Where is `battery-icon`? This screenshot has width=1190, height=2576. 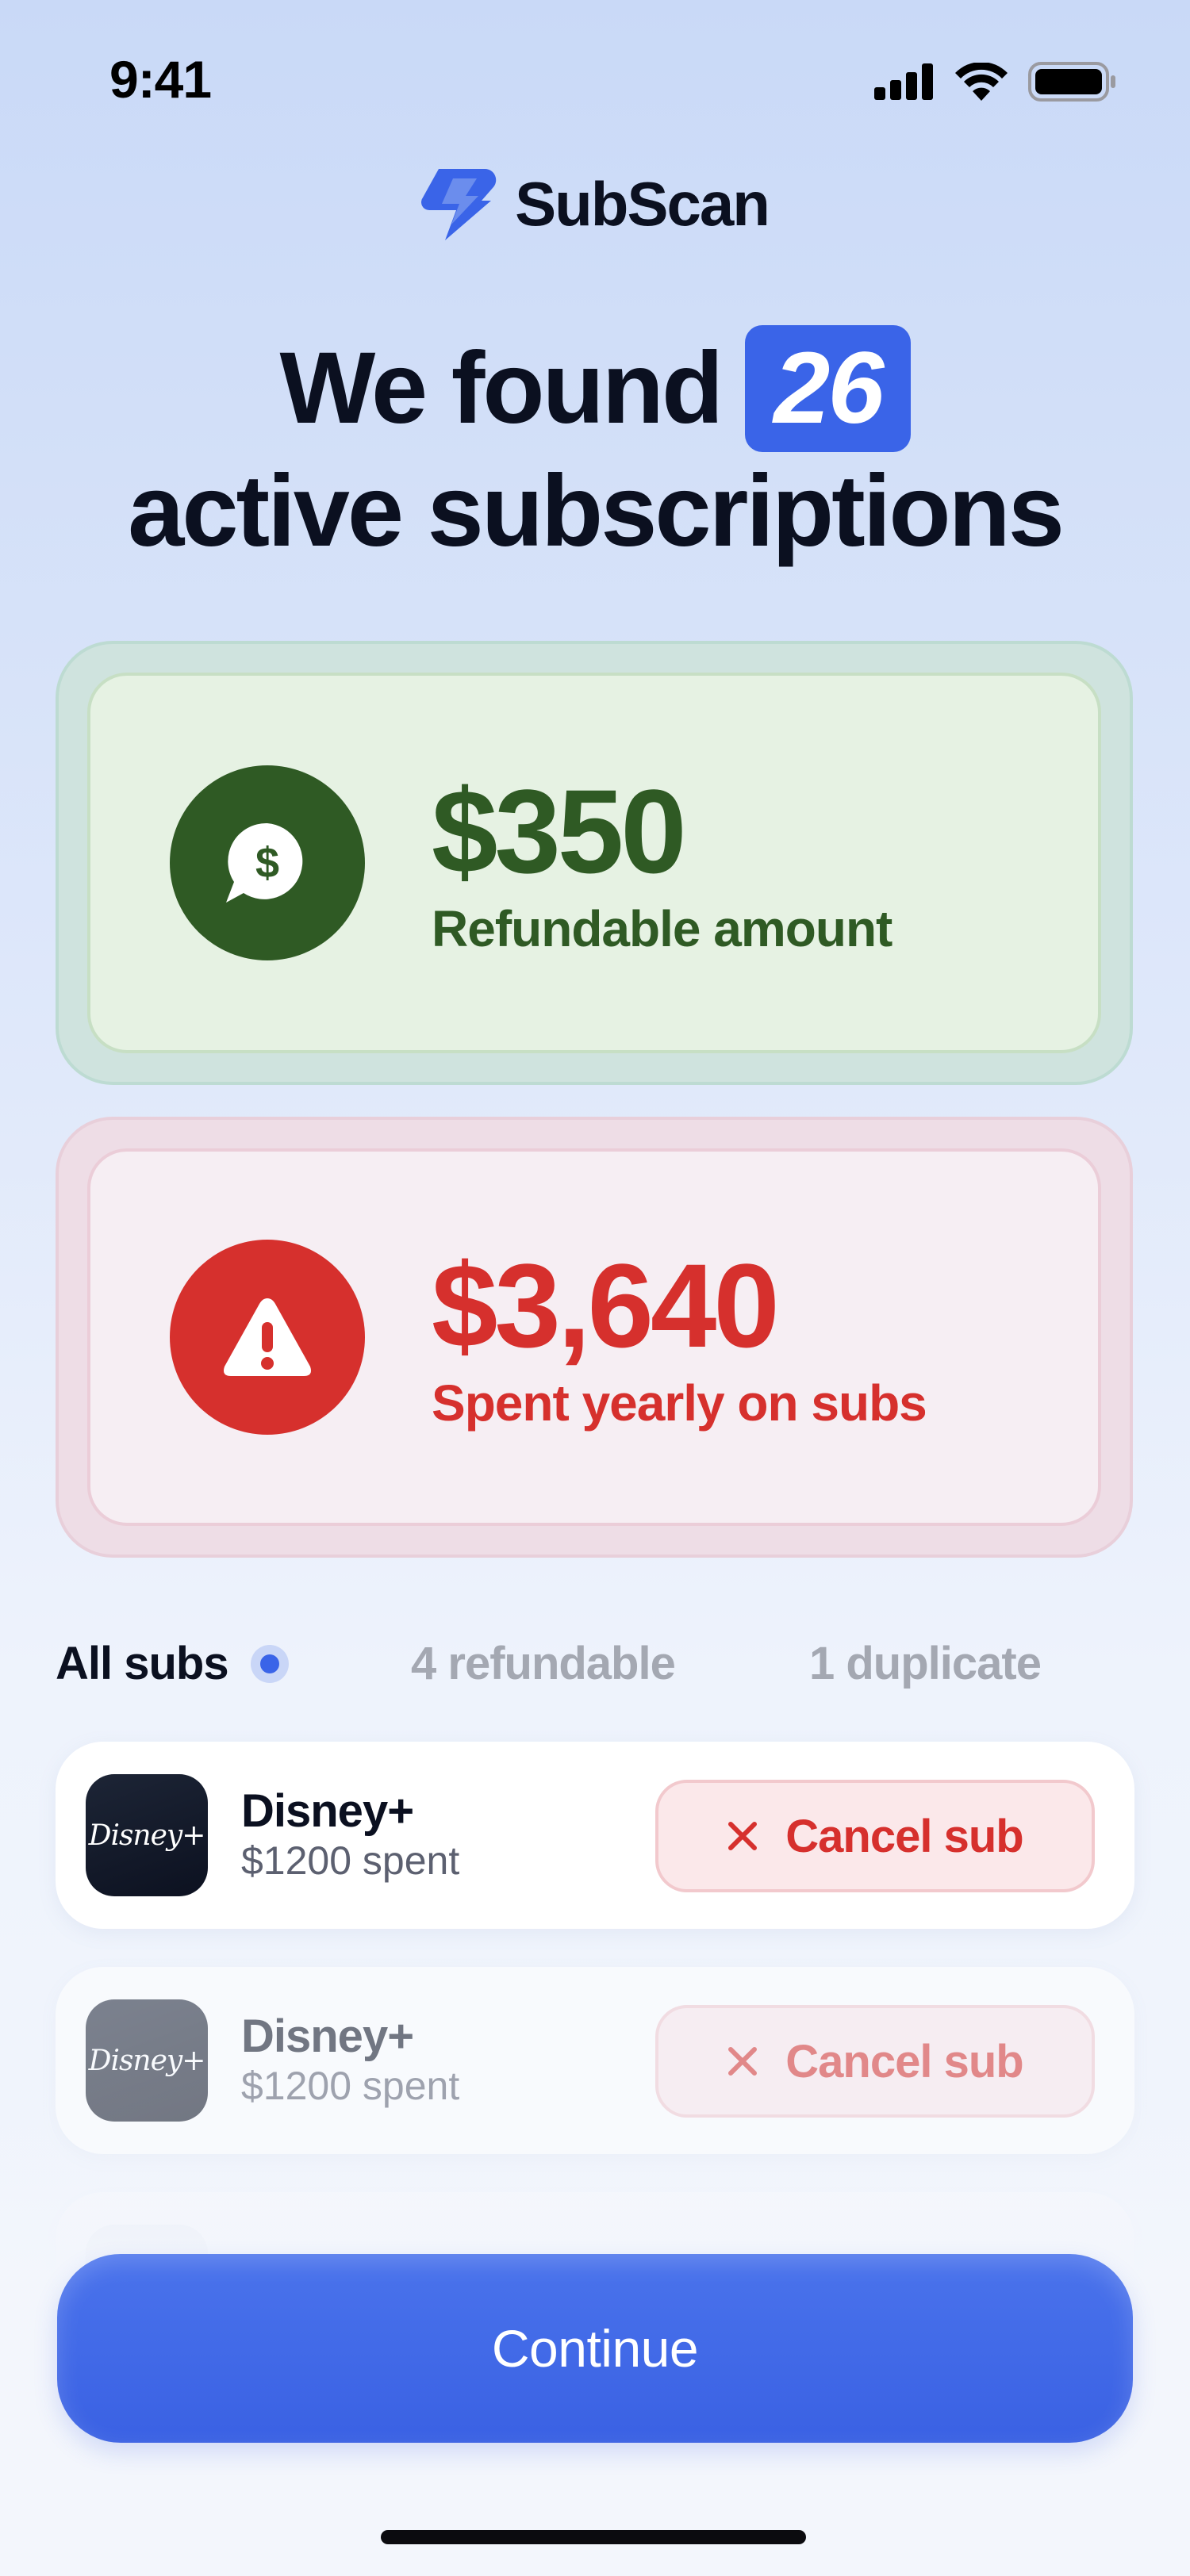
battery-icon is located at coordinates (1071, 82).